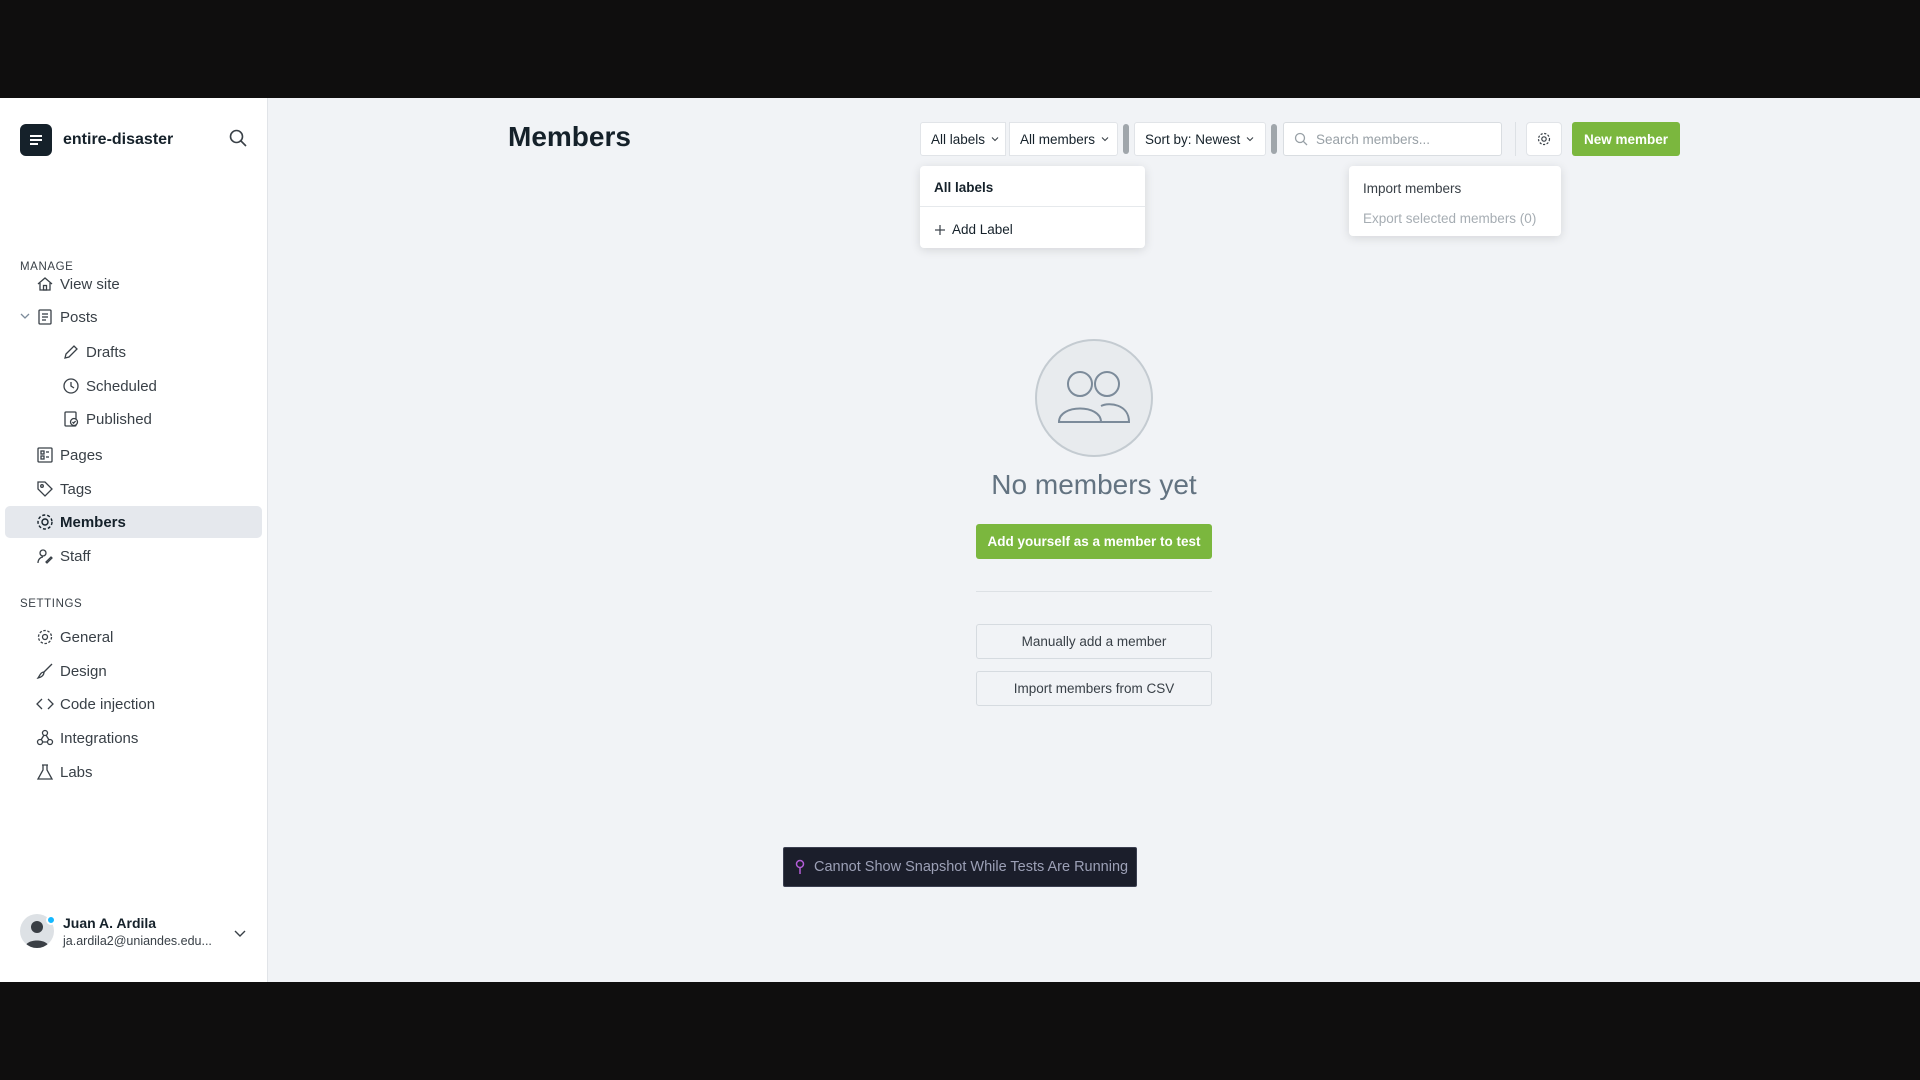 The width and height of the screenshot is (1920, 1080). I want to click on published-icon, so click(71, 419).